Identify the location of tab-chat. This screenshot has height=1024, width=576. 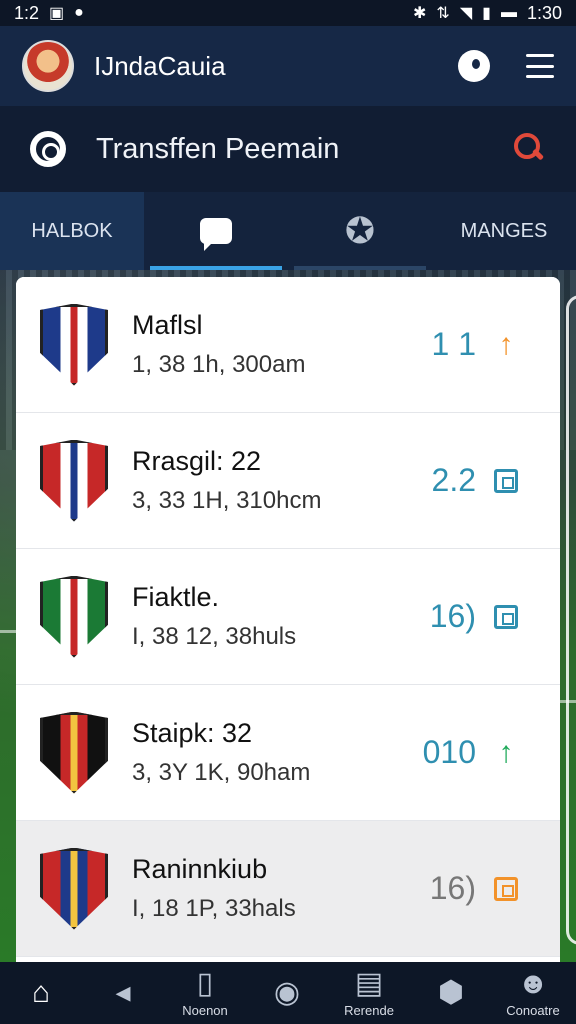
(216, 231).